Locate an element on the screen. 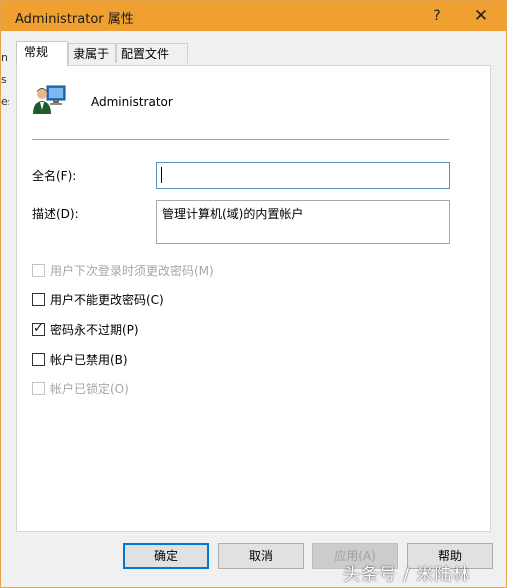 This screenshot has height=588, width=507. watermark: 头条号 / 米陆林 is located at coordinates (407, 575).